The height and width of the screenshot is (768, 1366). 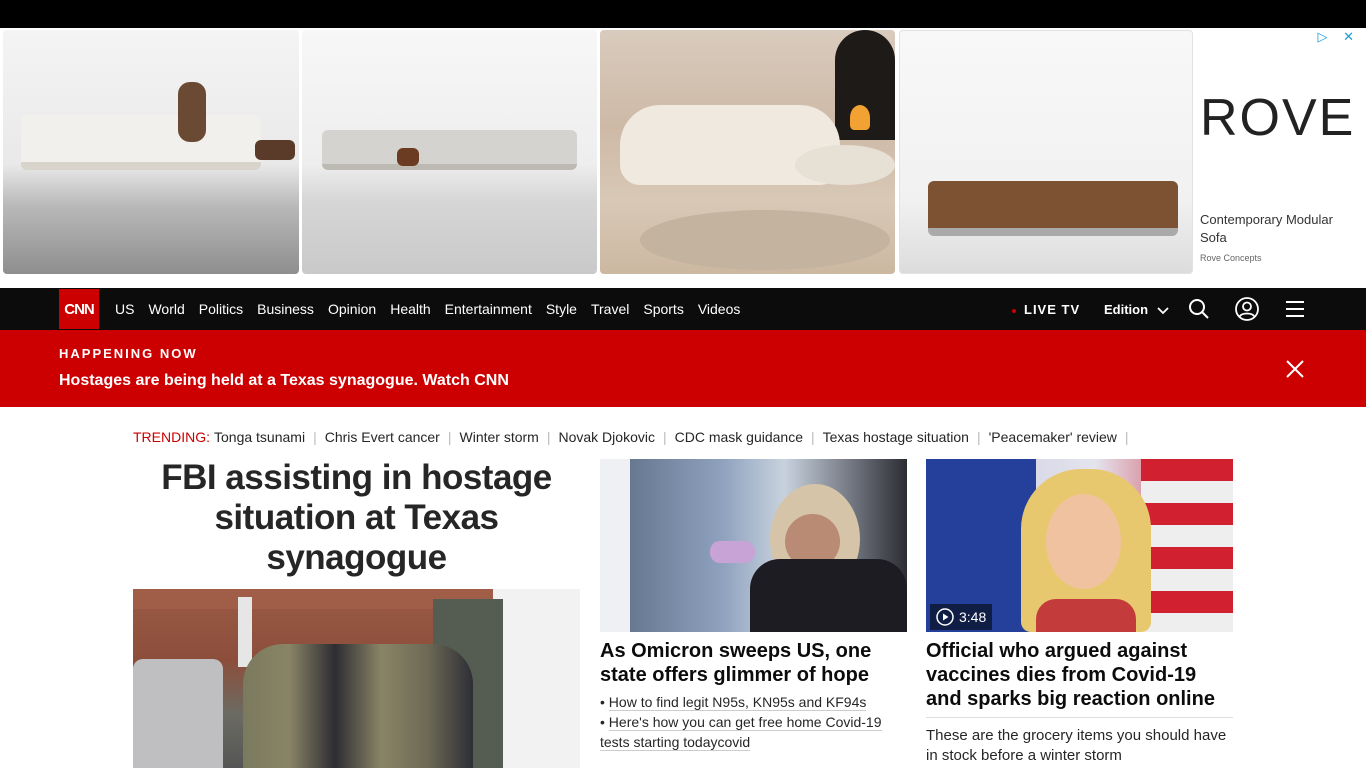 What do you see at coordinates (1231, 258) in the screenshot?
I see `ad-advertiser: Rove Concepts` at bounding box center [1231, 258].